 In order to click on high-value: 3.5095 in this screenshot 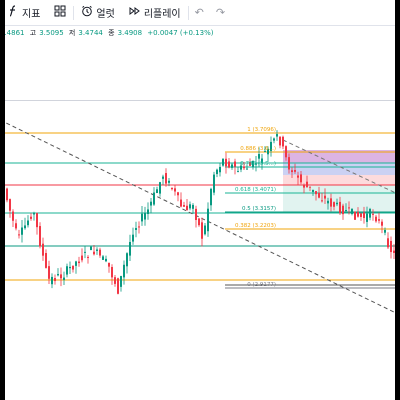, I will do `click(51, 33)`.